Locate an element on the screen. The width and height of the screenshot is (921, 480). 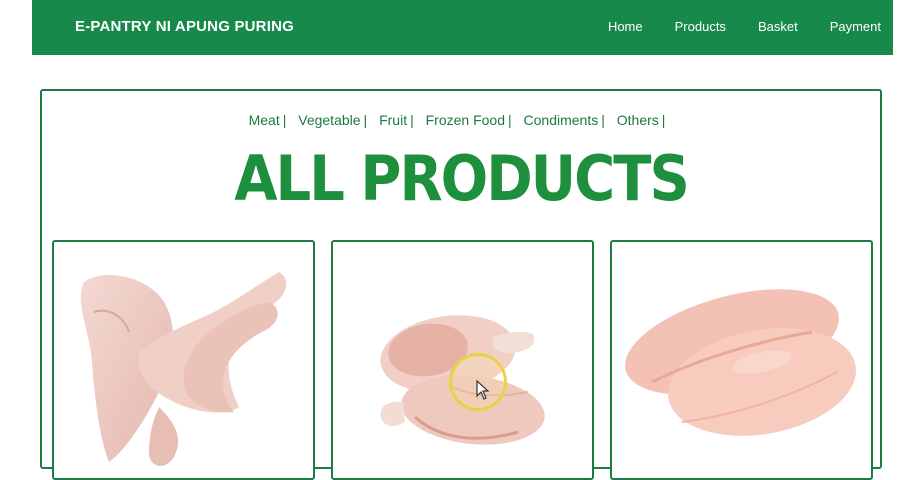
category-meat: Meat is located at coordinates (264, 120).